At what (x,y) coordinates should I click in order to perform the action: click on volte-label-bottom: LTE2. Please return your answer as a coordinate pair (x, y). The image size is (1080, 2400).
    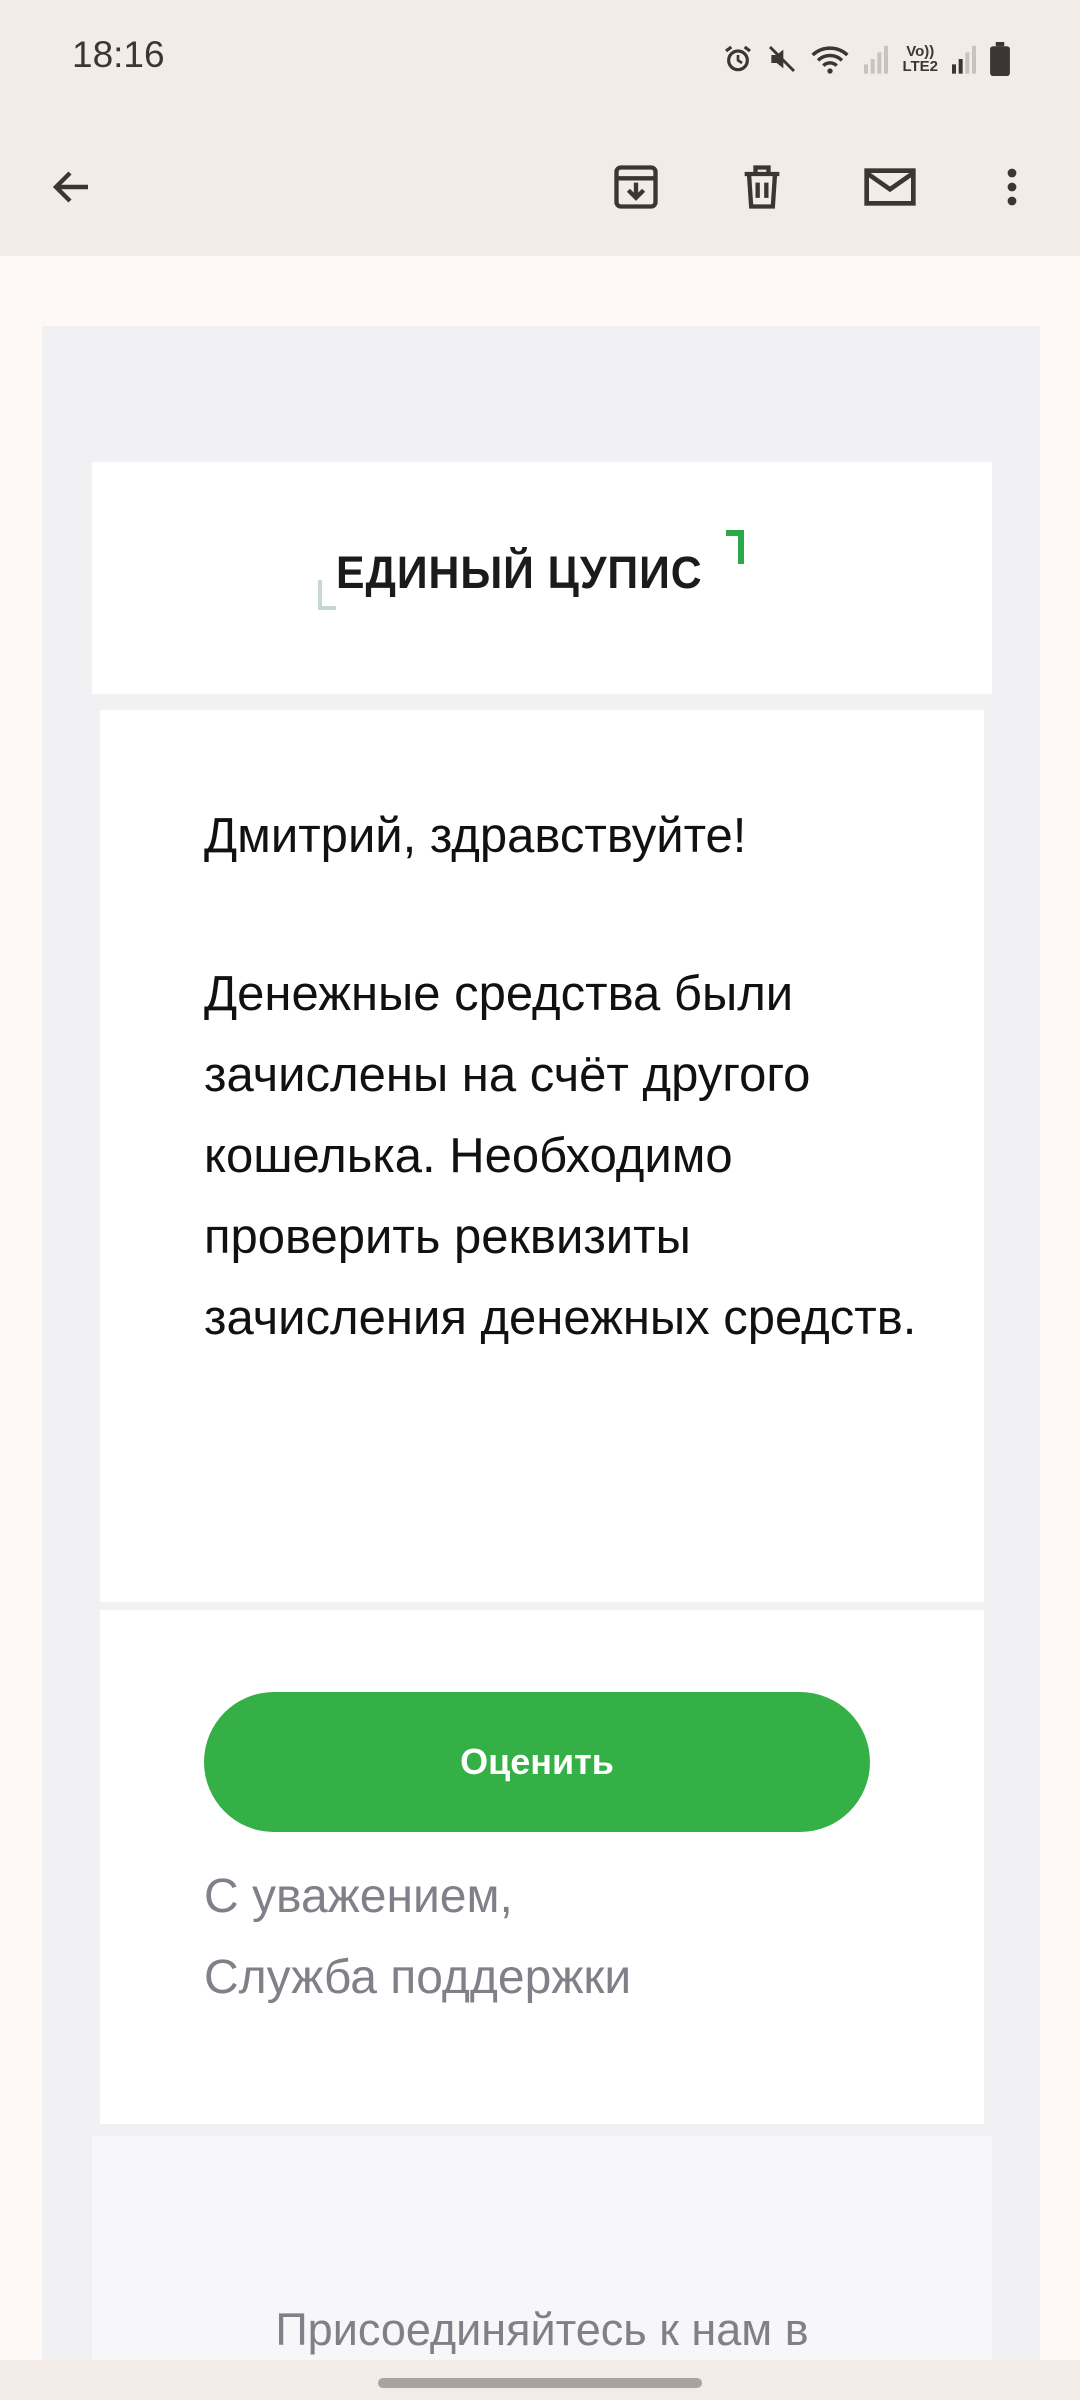
    Looking at the image, I should click on (920, 66).